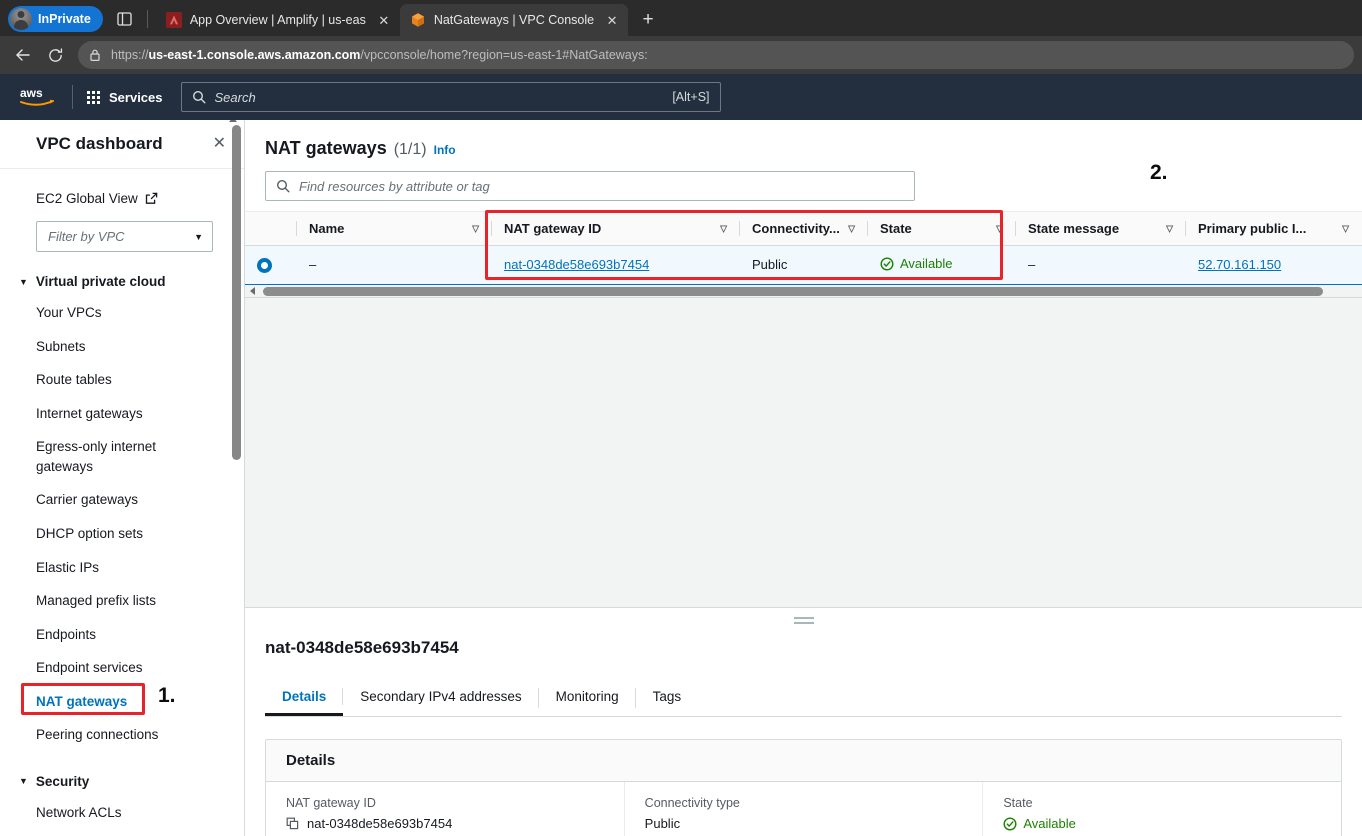 The height and width of the screenshot is (836, 1362). What do you see at coordinates (122, 274) in the screenshot?
I see `sidebar-group-virtual-private-cloud: ▼ Virtual private cloud` at bounding box center [122, 274].